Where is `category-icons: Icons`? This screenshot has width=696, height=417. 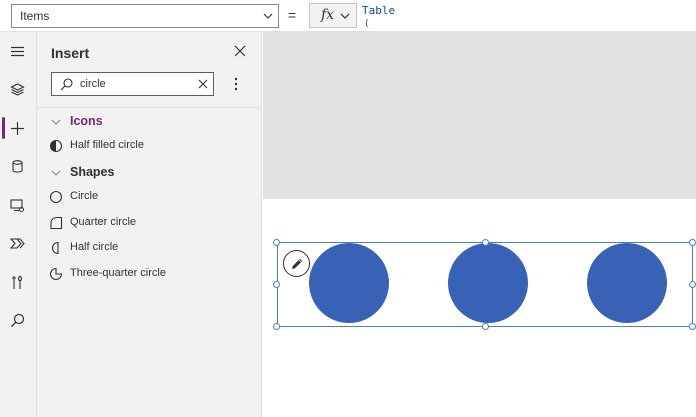 category-icons: Icons is located at coordinates (149, 122).